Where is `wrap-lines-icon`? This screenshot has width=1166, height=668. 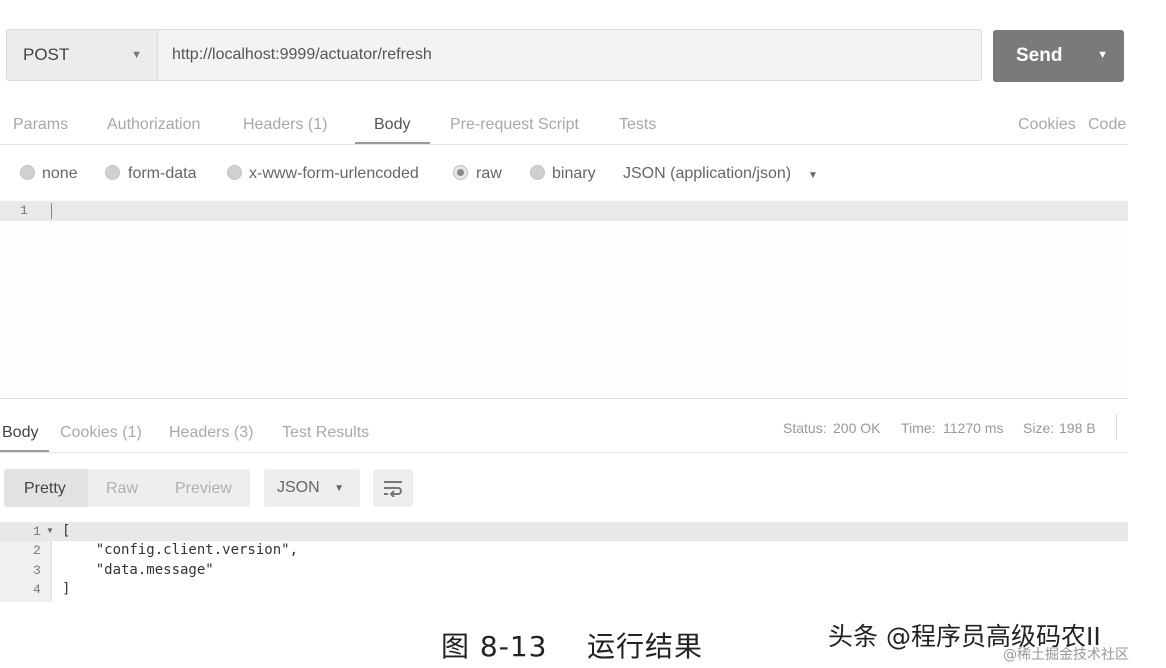
wrap-lines-icon is located at coordinates (393, 489).